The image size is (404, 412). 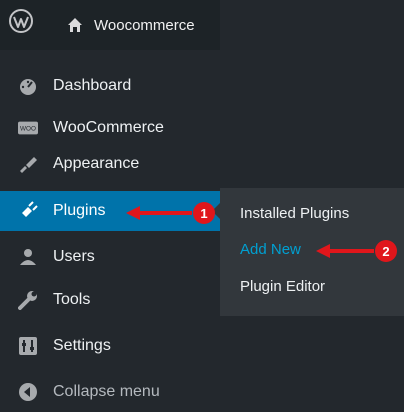 I want to click on collapse-menu-button: Collapse menu, so click(x=110, y=392).